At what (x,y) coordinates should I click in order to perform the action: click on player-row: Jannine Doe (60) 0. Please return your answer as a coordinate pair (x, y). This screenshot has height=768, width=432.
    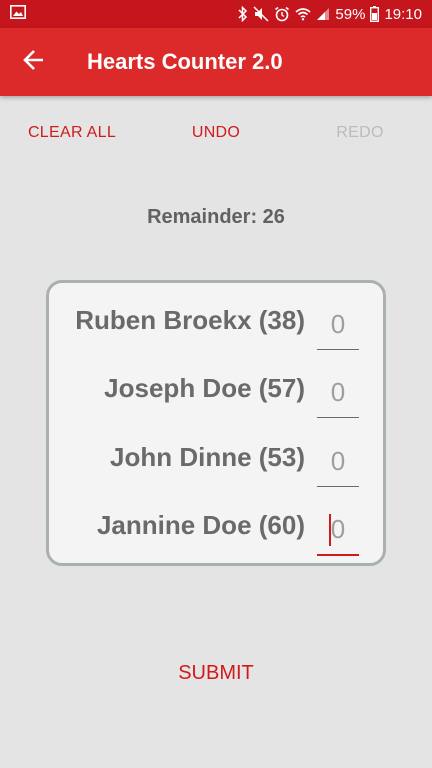
    Looking at the image, I should click on (216, 530).